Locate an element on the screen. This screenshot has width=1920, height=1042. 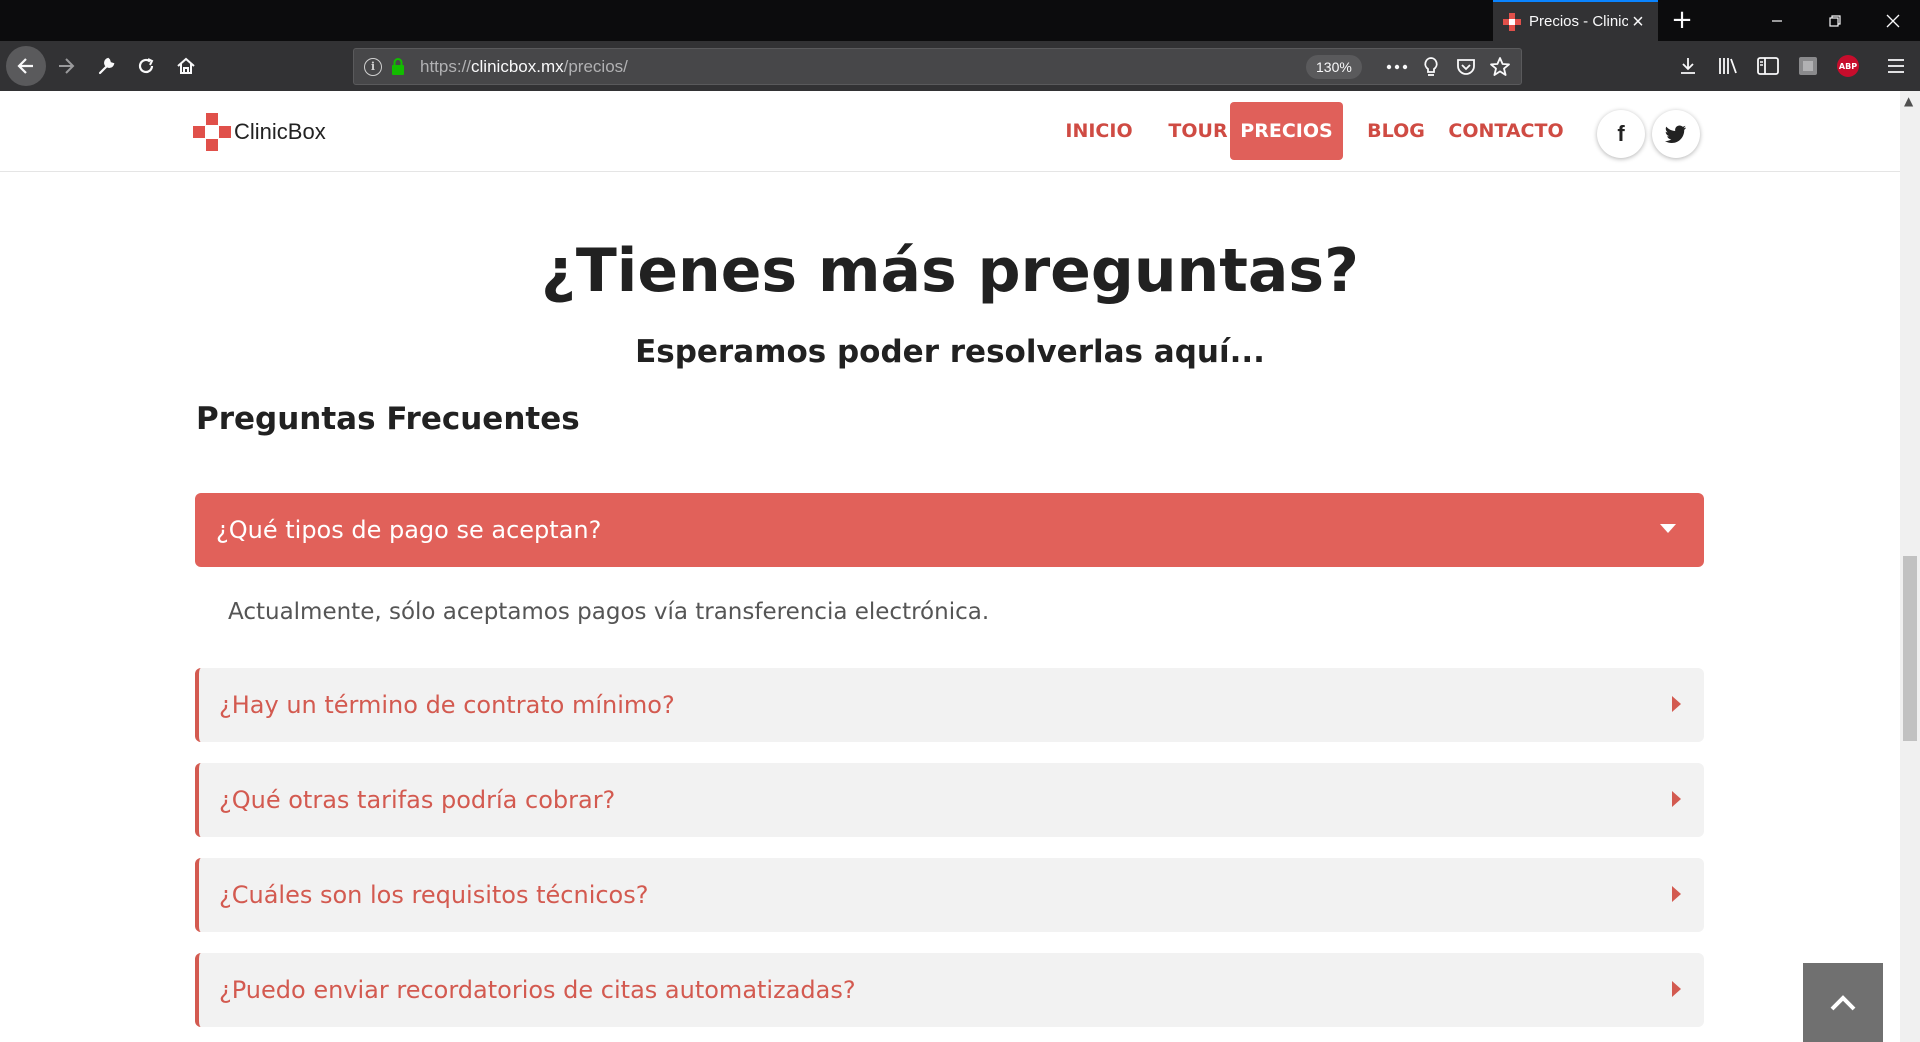
nav-blog: BLOG is located at coordinates (1396, 131).